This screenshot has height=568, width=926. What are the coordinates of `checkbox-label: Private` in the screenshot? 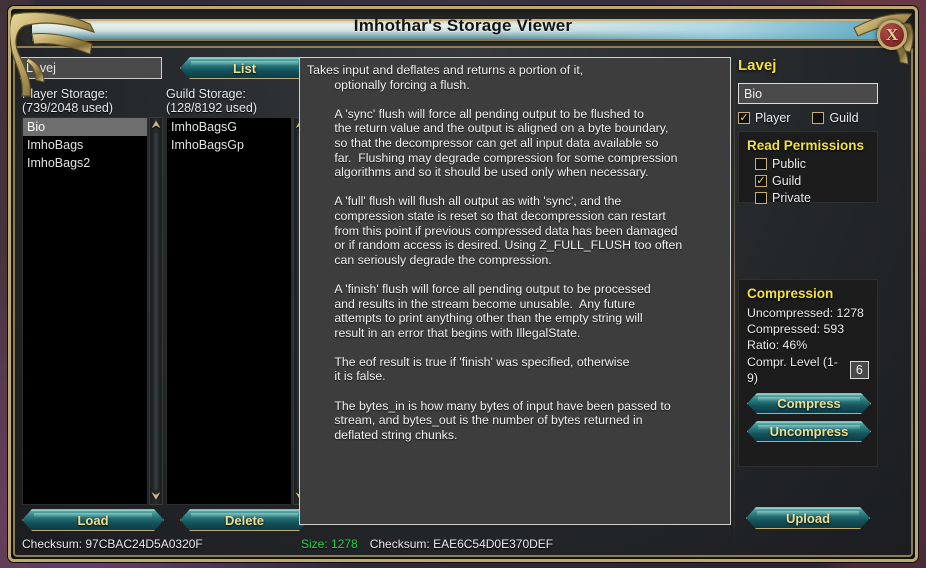 It's located at (791, 198).